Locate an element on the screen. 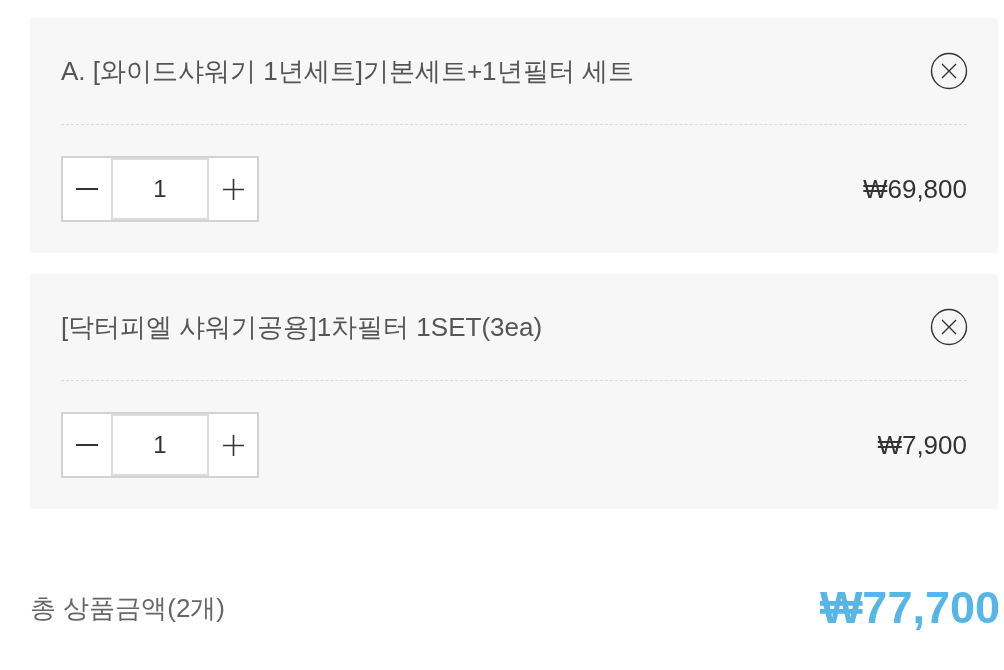  product-name: A. [와이드샤워기 1년세트]기본세트+1년필터 세트 is located at coordinates (347, 71).